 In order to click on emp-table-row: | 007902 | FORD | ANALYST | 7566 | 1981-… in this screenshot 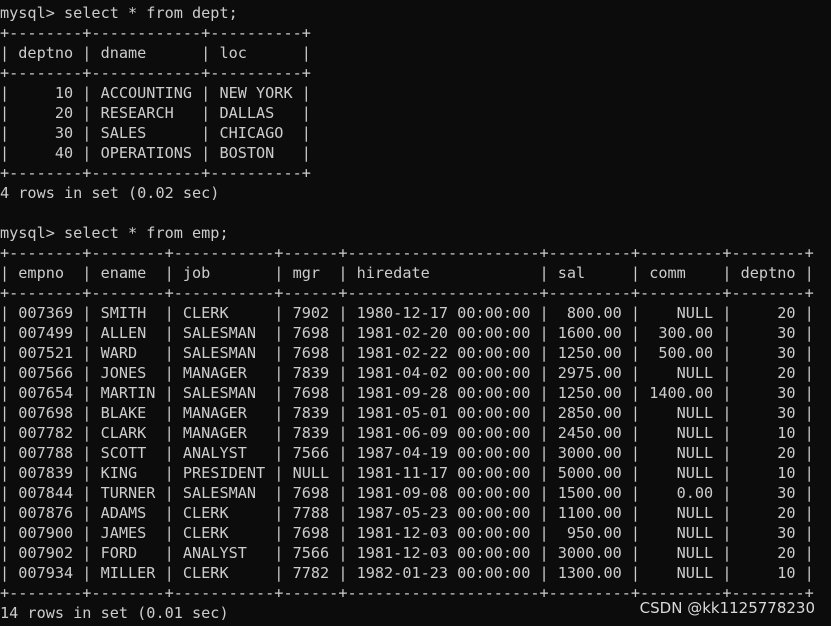, I will do `click(407, 553)`.